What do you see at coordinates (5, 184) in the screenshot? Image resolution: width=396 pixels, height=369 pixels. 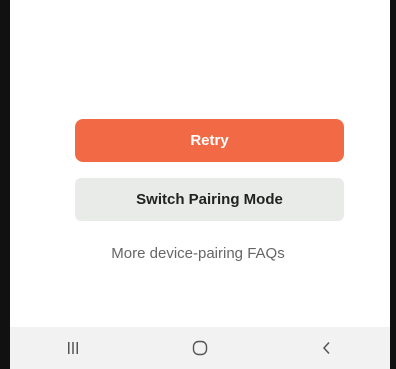 I see `screen-bezel-left` at bounding box center [5, 184].